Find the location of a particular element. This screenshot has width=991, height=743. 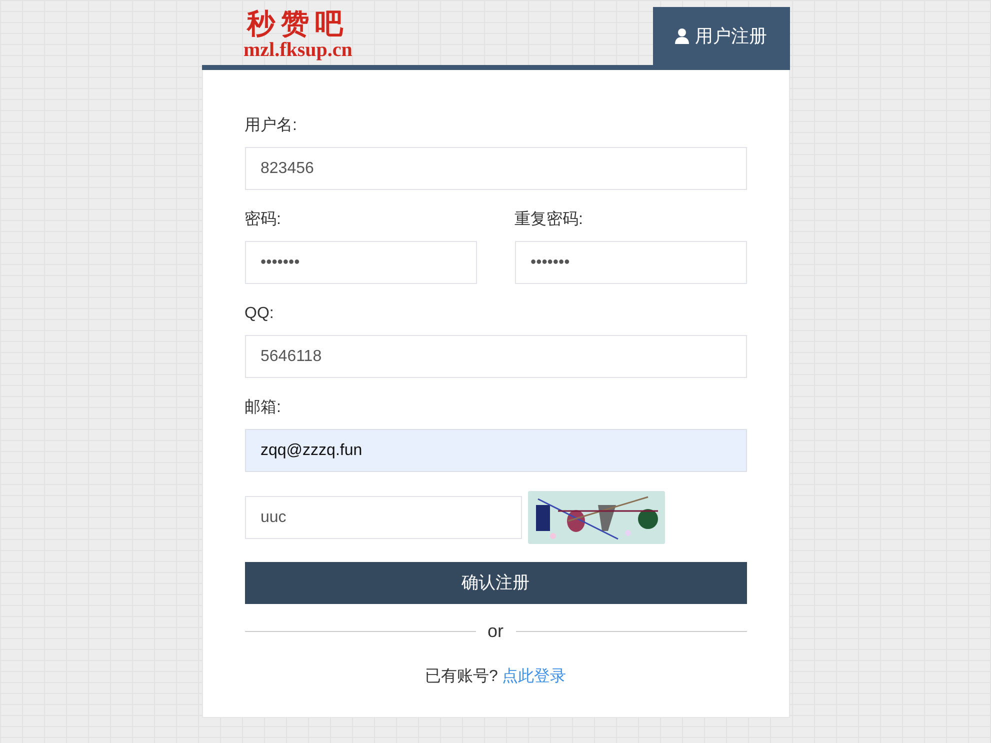

logo-url: mzl.fksup.cn is located at coordinates (298, 50).